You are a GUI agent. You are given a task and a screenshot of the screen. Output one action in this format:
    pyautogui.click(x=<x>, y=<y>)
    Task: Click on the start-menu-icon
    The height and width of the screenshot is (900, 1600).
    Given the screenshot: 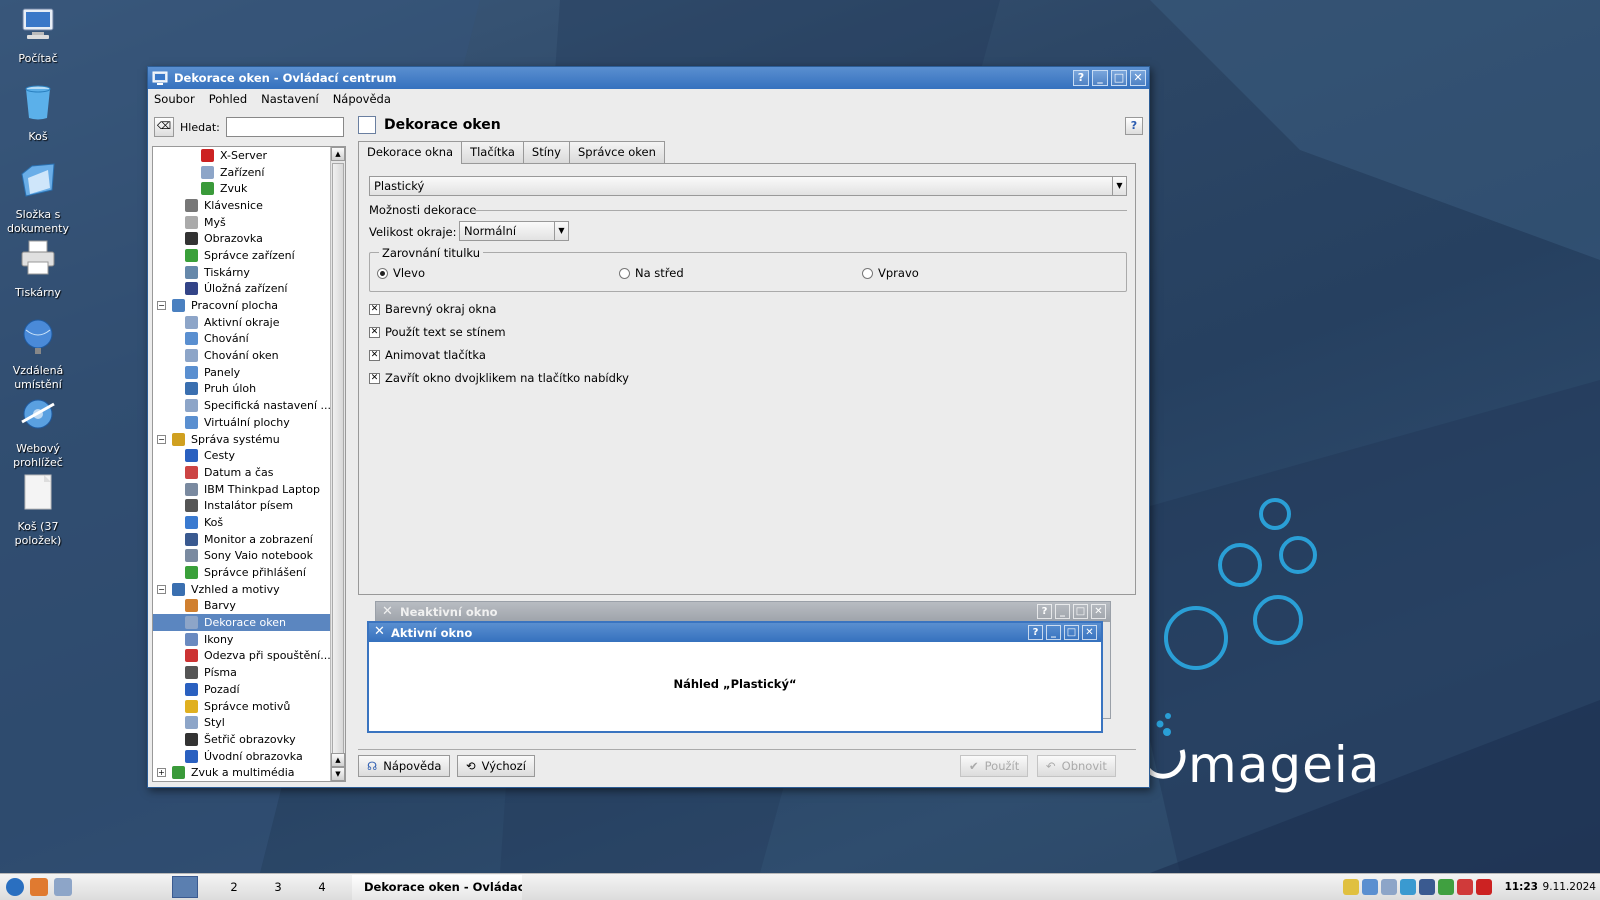 What is the action you would take?
    pyautogui.click(x=15, y=887)
    